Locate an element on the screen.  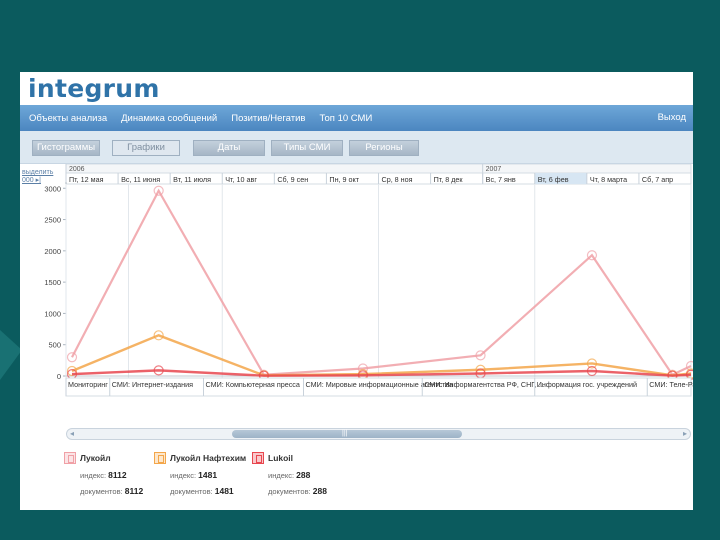
legend-docs-value: 1481 is located at coordinates (224, 491).